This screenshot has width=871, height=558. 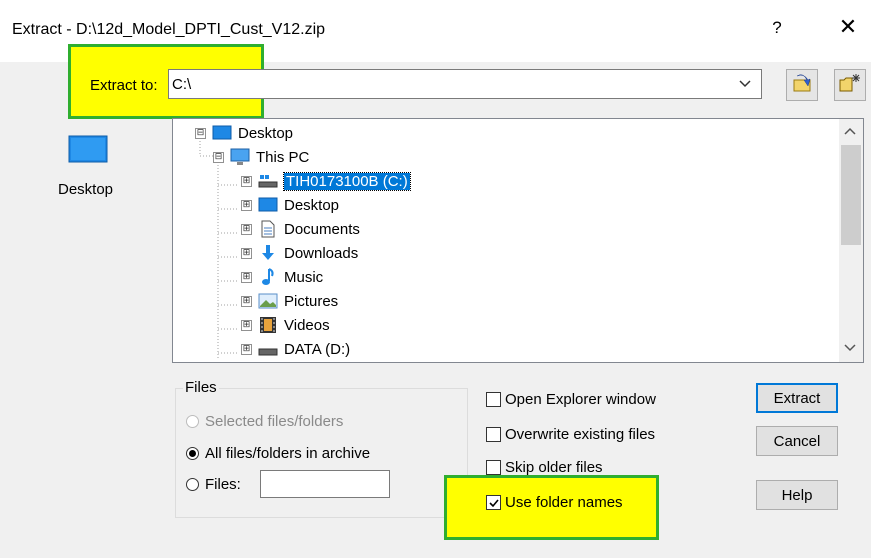 I want to click on drive-icon, so click(x=268, y=349).